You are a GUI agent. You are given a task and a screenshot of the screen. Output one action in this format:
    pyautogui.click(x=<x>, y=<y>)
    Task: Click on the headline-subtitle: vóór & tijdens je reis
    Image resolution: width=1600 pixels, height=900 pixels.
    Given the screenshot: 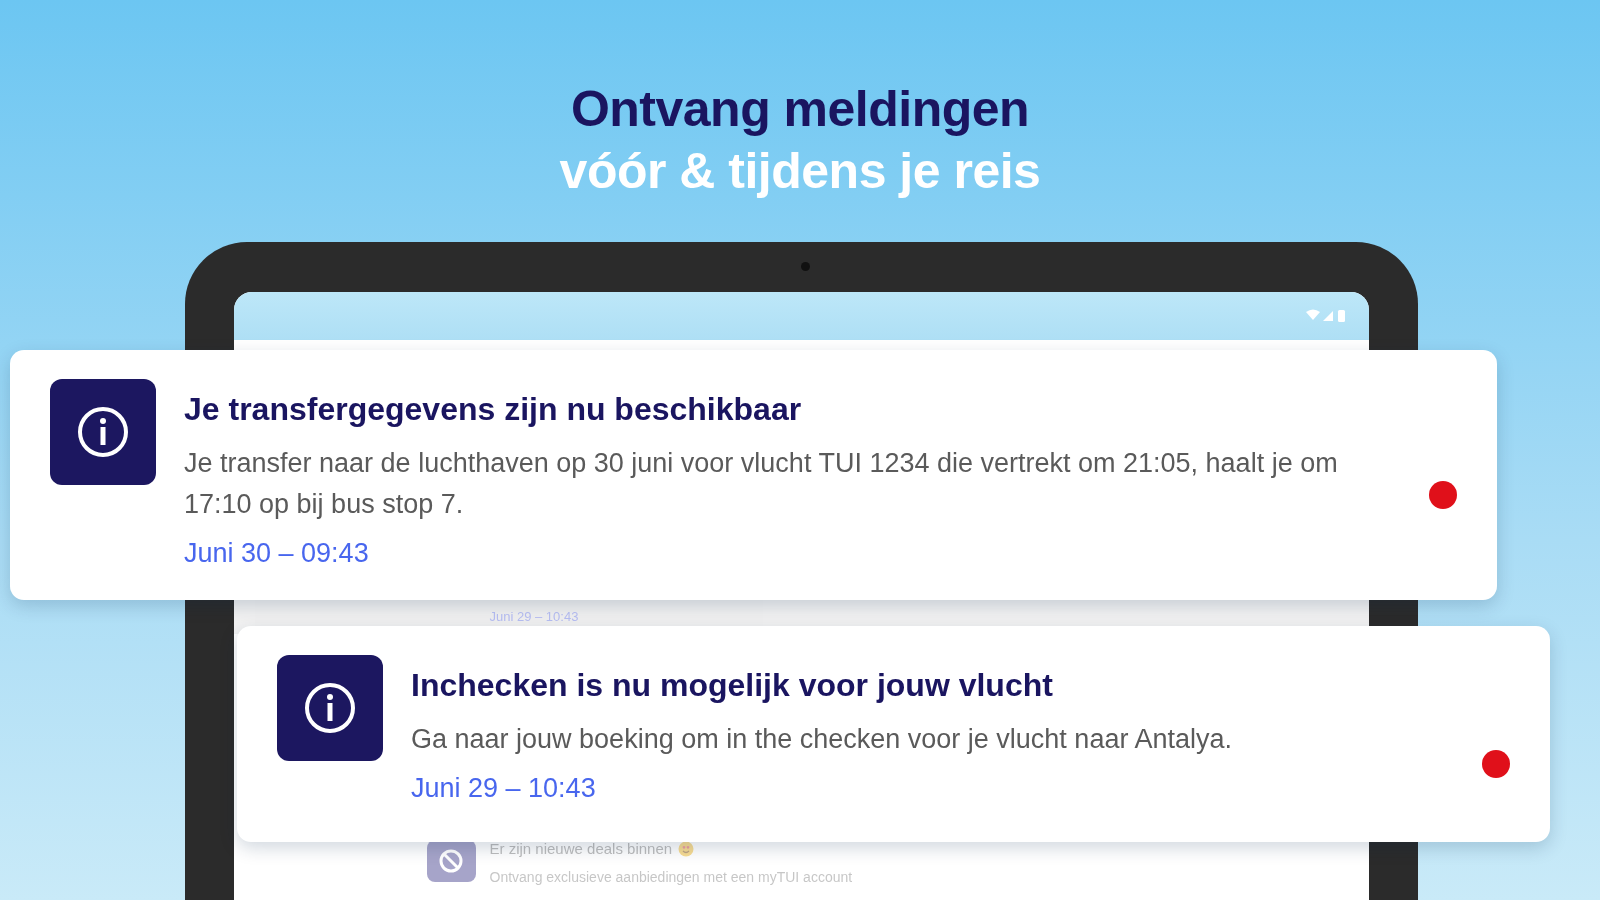 What is the action you would take?
    pyautogui.click(x=800, y=171)
    